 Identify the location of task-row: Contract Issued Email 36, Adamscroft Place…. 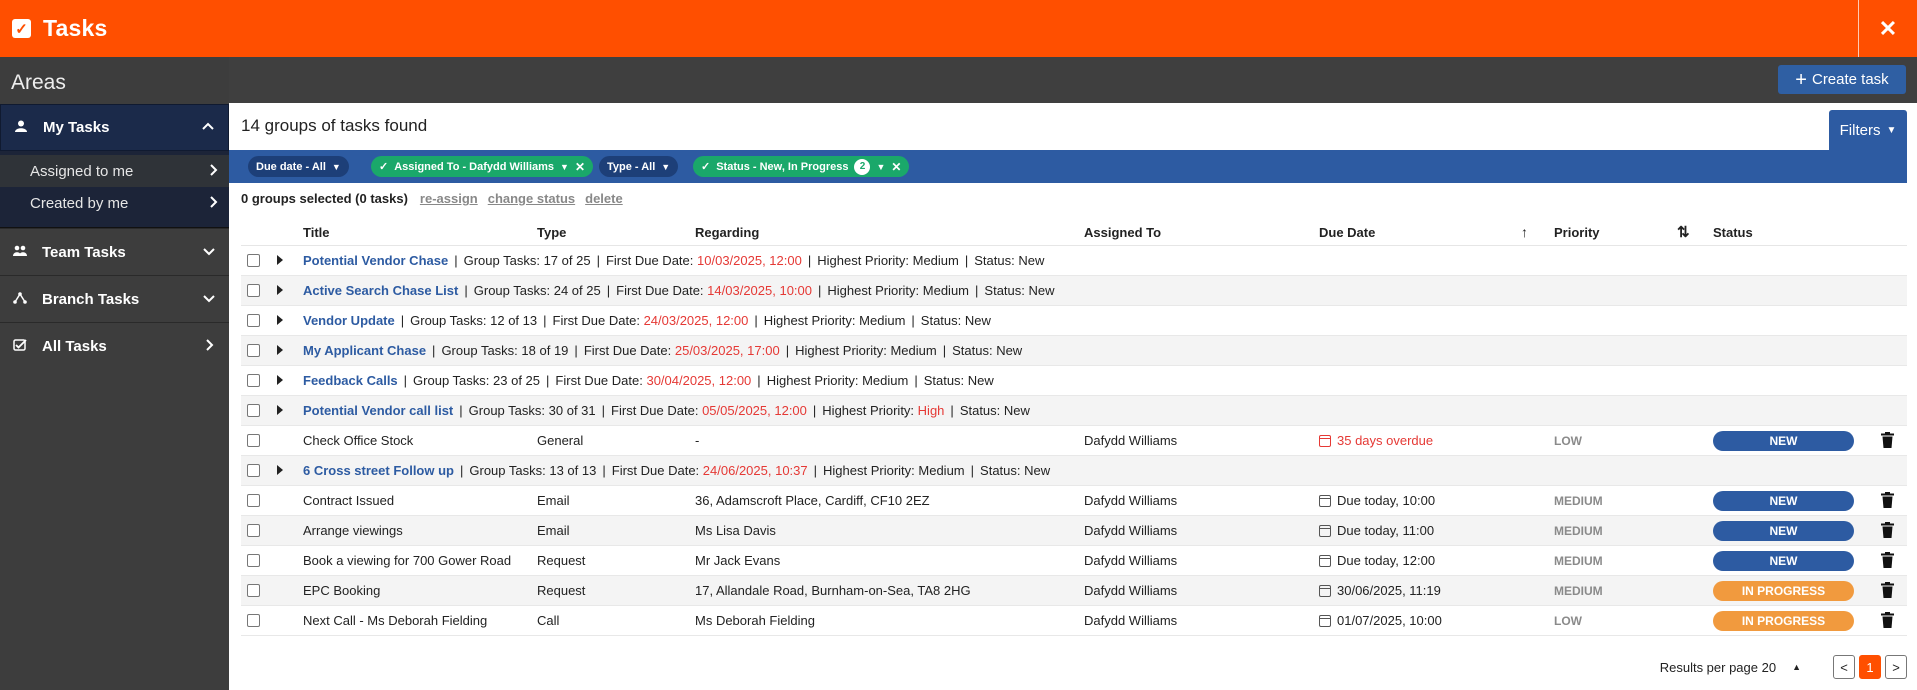
(1074, 501).